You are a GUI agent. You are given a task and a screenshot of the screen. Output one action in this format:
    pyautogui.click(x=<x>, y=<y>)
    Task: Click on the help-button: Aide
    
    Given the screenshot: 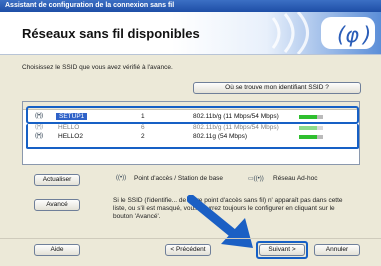 What is the action you would take?
    pyautogui.click(x=57, y=250)
    